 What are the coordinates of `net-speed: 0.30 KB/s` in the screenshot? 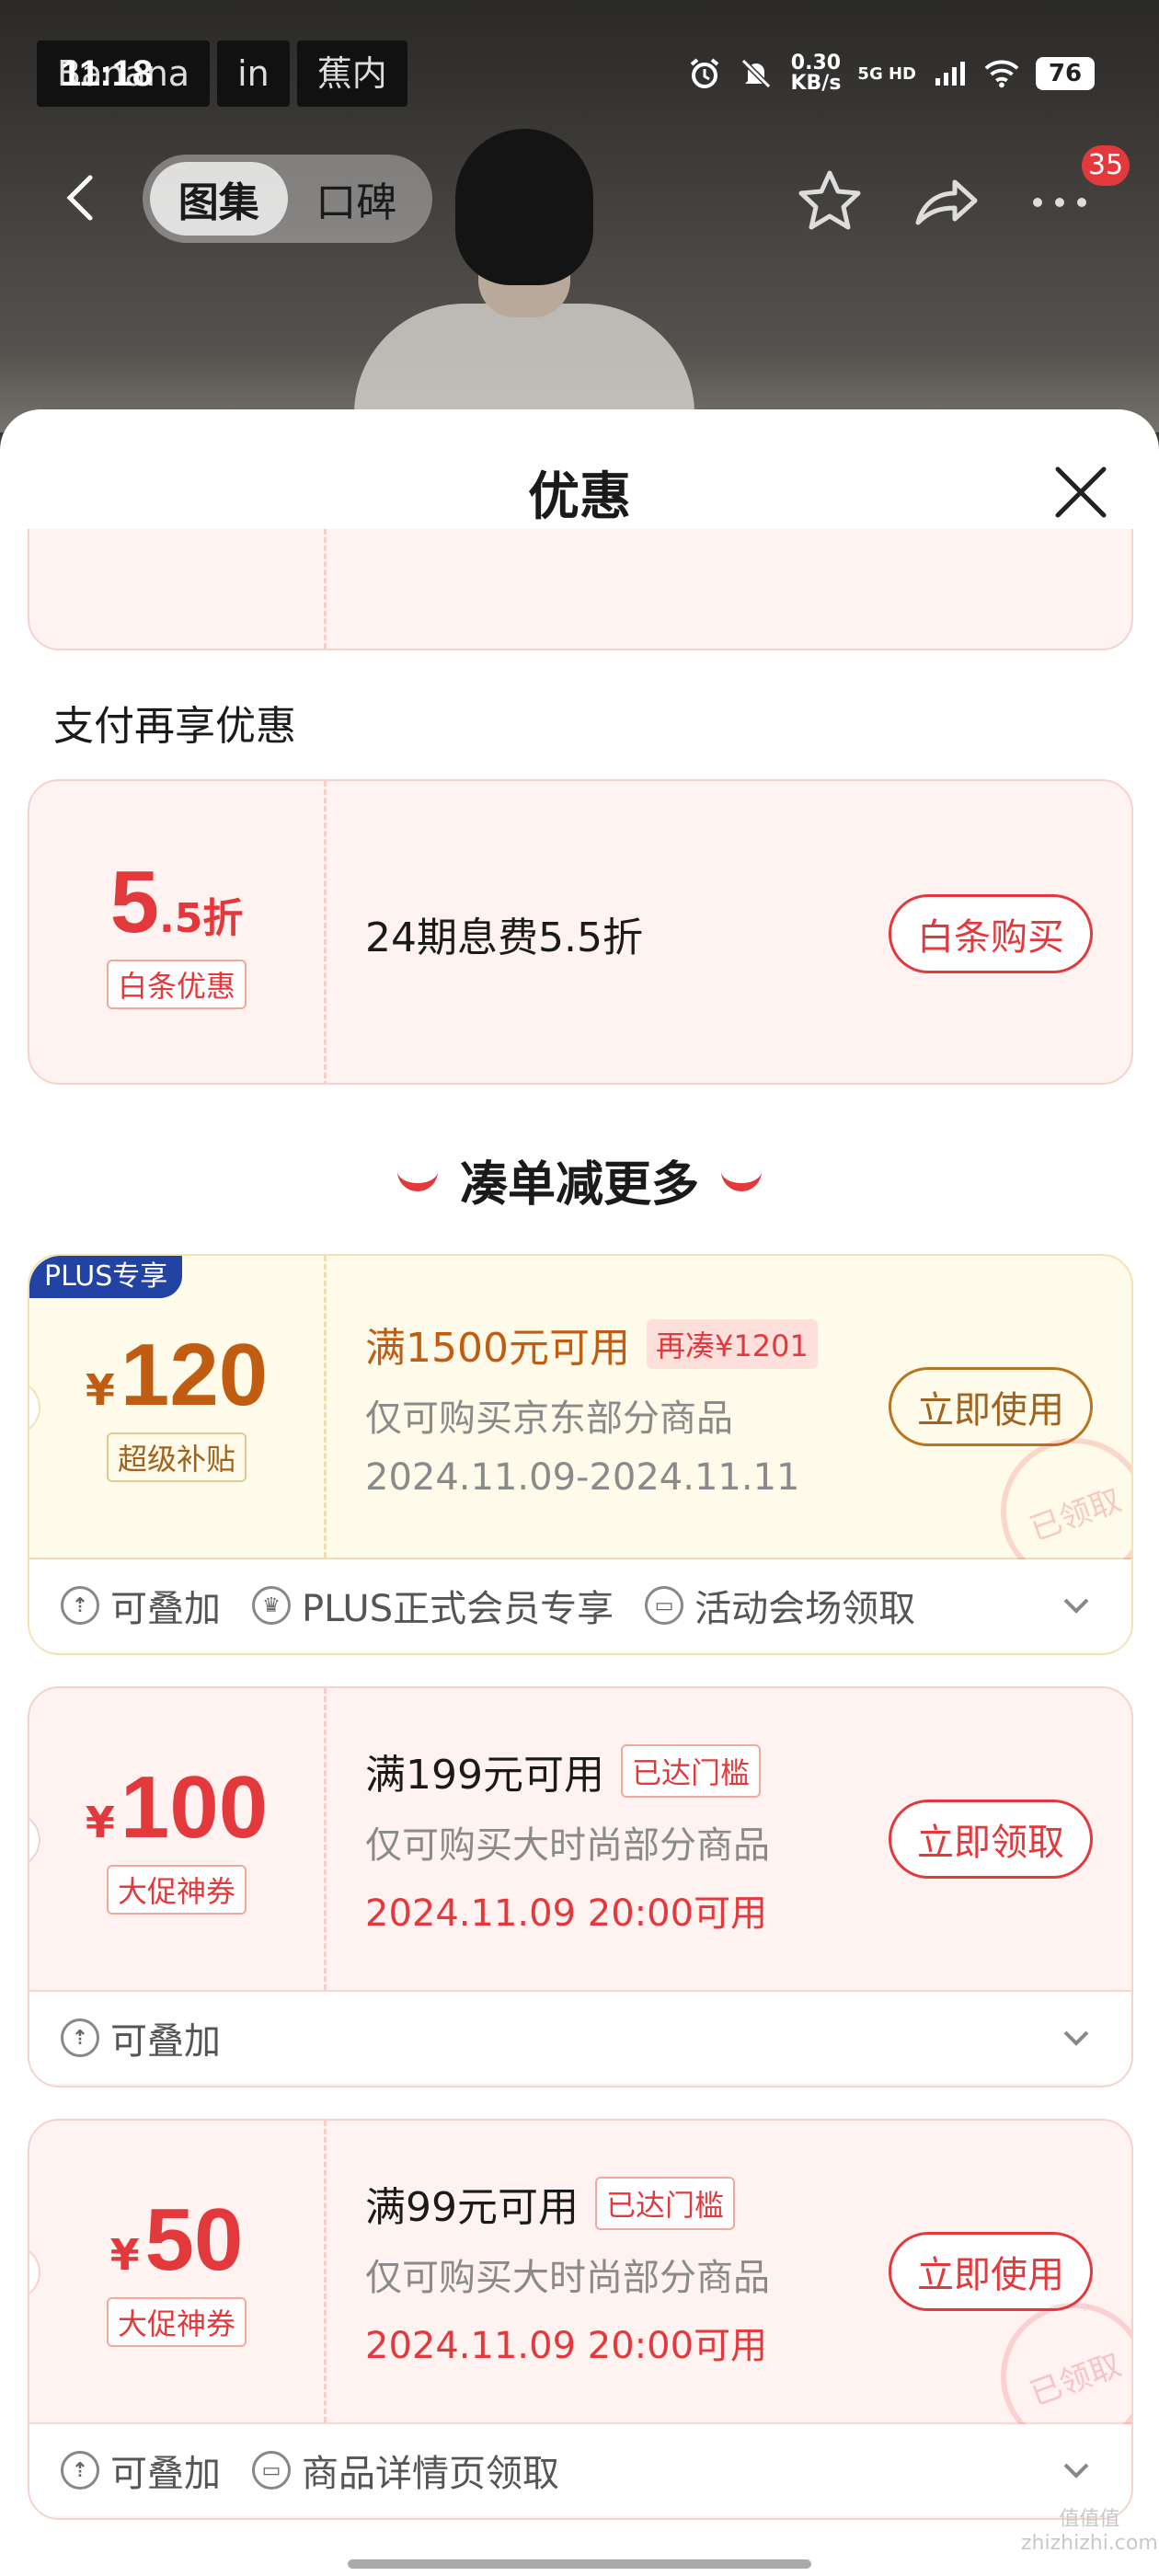 It's located at (815, 73).